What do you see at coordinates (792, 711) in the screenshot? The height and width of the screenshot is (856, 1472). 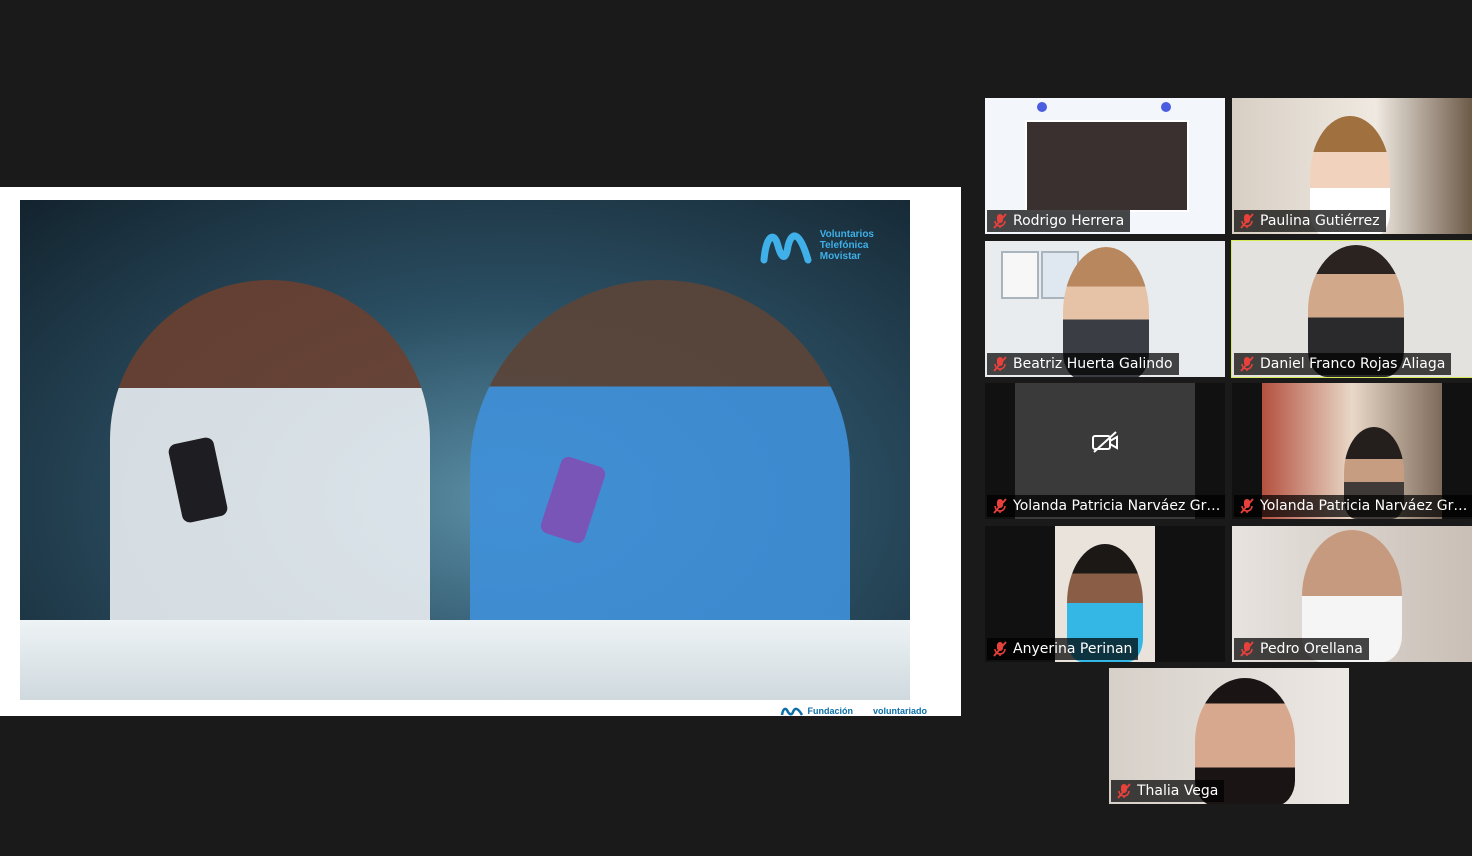 I see `movistar-small-logo-icon` at bounding box center [792, 711].